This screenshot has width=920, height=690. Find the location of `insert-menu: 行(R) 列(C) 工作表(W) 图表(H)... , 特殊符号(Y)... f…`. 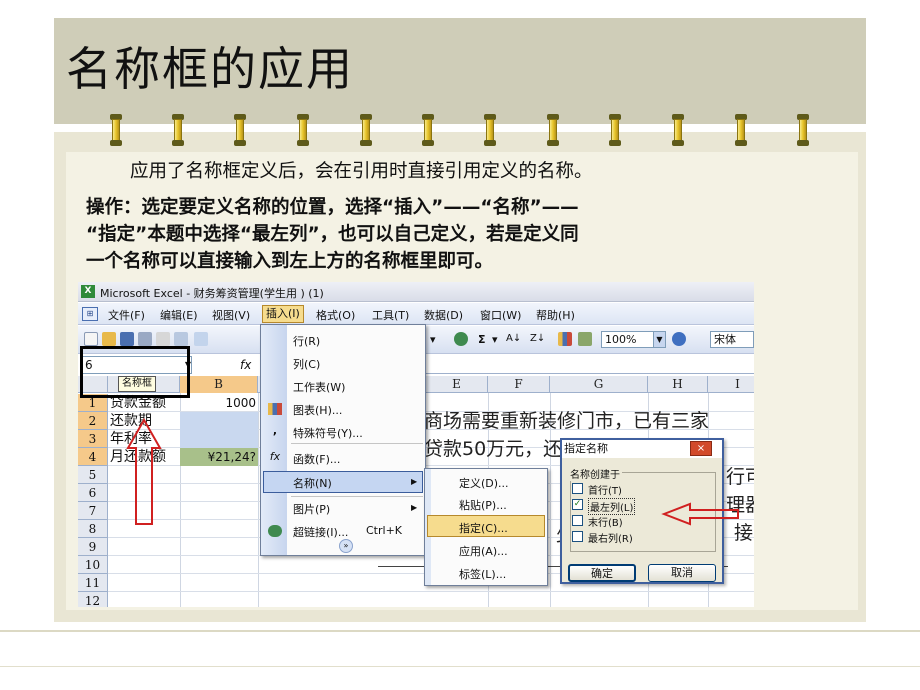

insert-menu: 行(R) 列(C) 工作表(W) 图表(H)... , 特殊符号(Y)... f… is located at coordinates (343, 440).